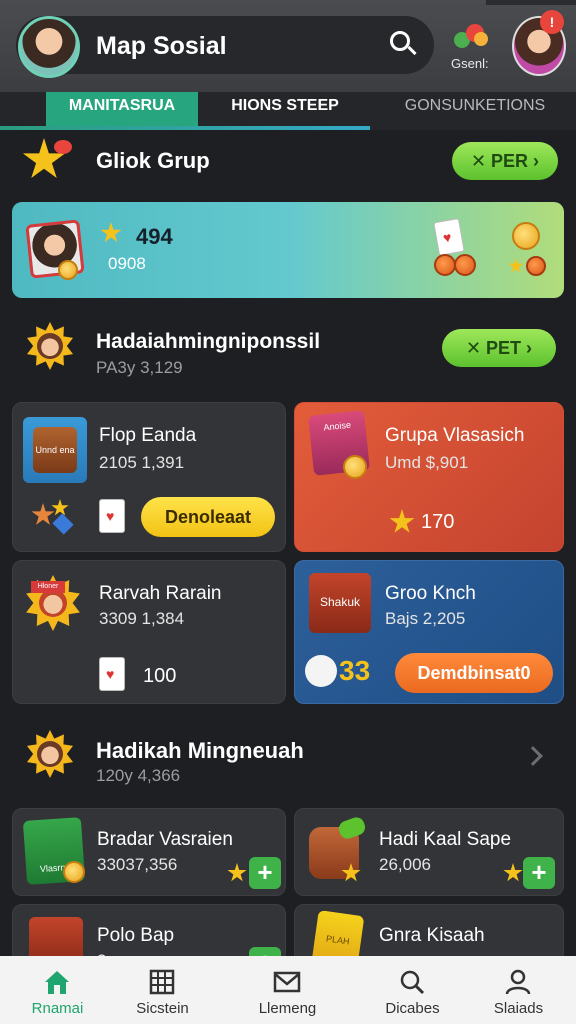 The height and width of the screenshot is (1024, 576). Describe the element at coordinates (136, 935) in the screenshot. I see `card-title: Polo Bap` at that location.